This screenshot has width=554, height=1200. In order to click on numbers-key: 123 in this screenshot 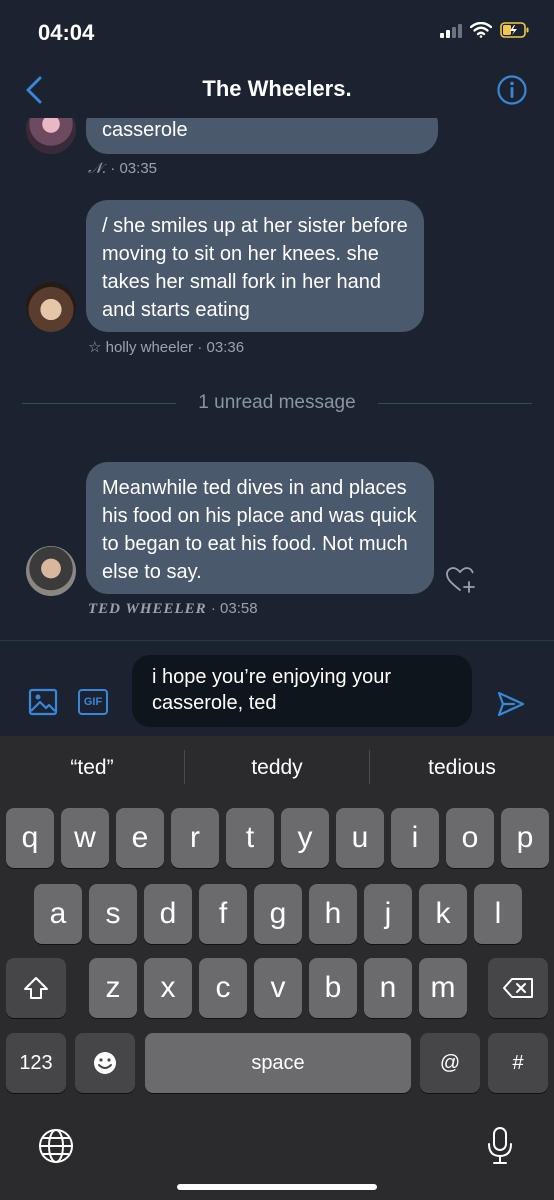, I will do `click(36, 1063)`.